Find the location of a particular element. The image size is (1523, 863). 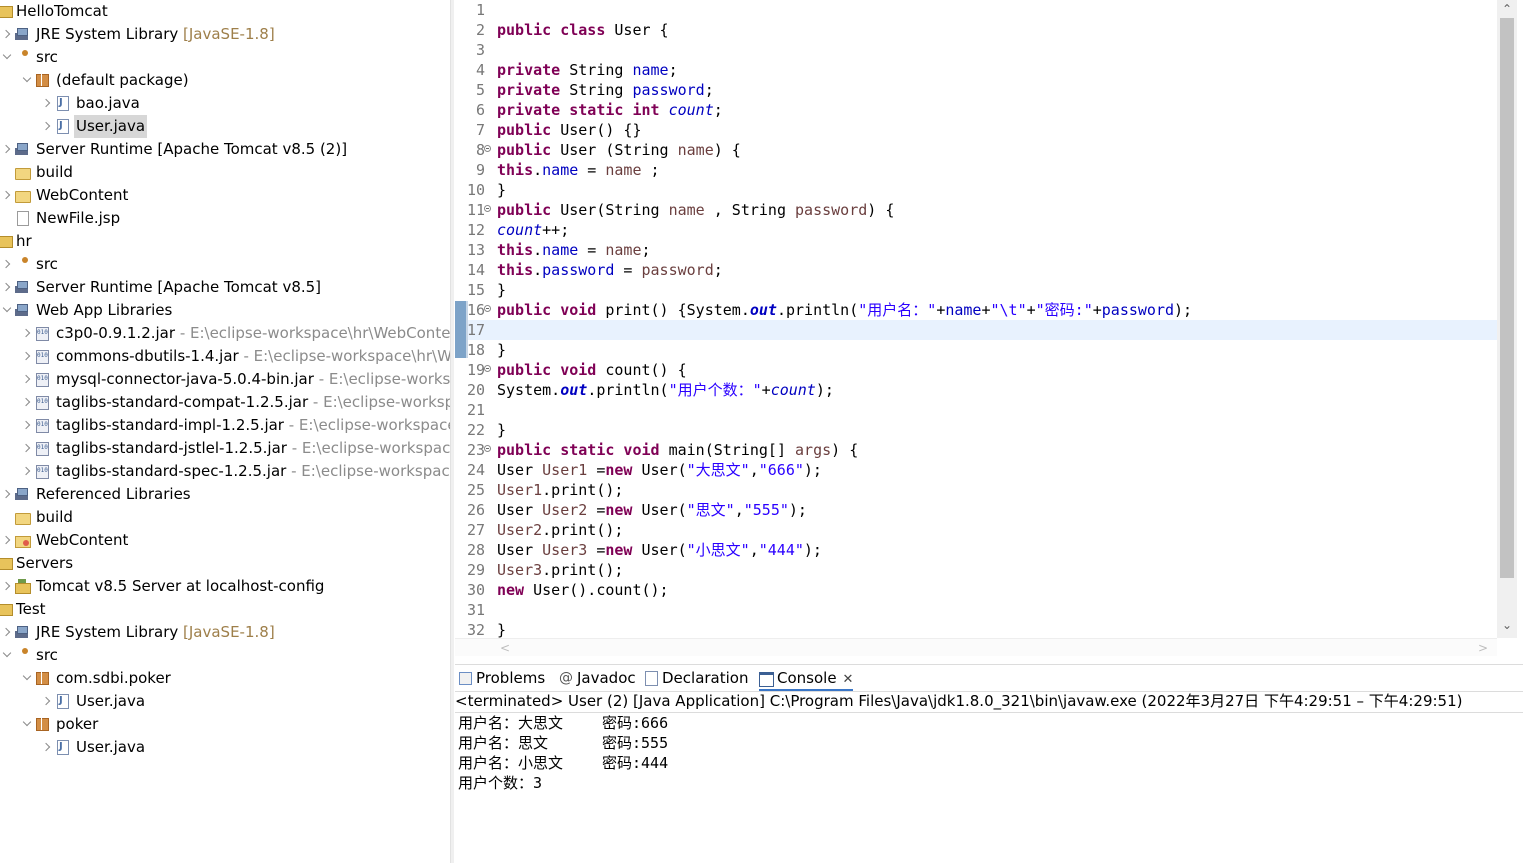

editor-horizontal-scrollbar: < > is located at coordinates (976, 647).